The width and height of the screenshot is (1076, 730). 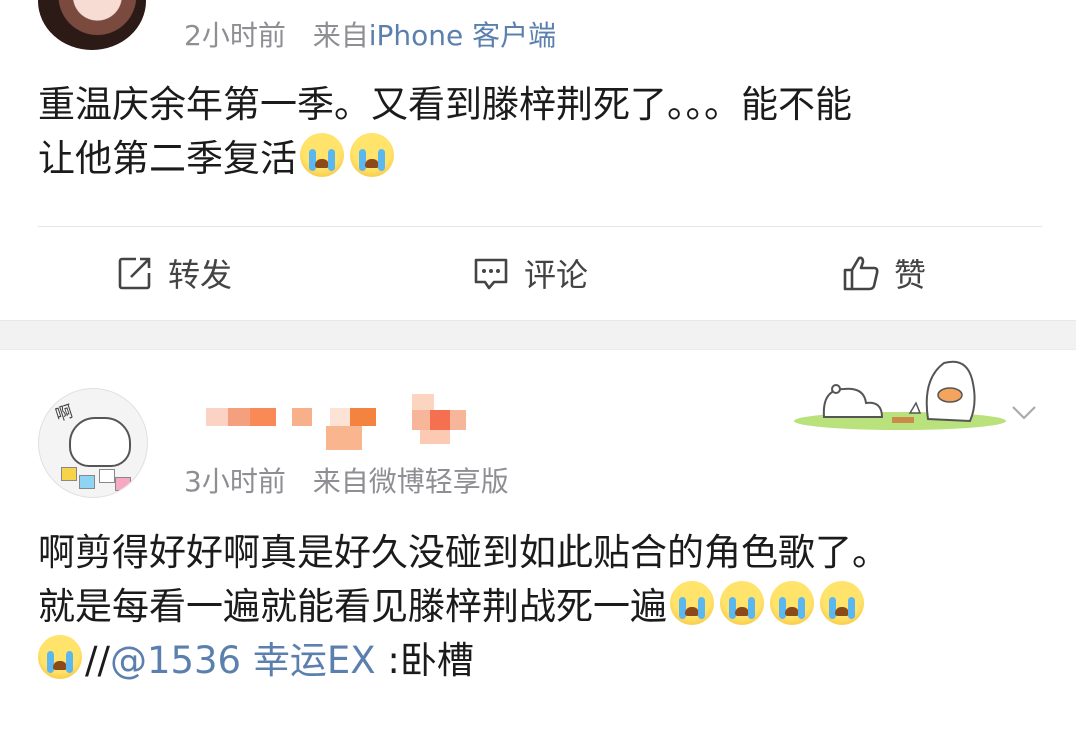 What do you see at coordinates (861, 273) in the screenshot?
I see `thumbs-up-icon` at bounding box center [861, 273].